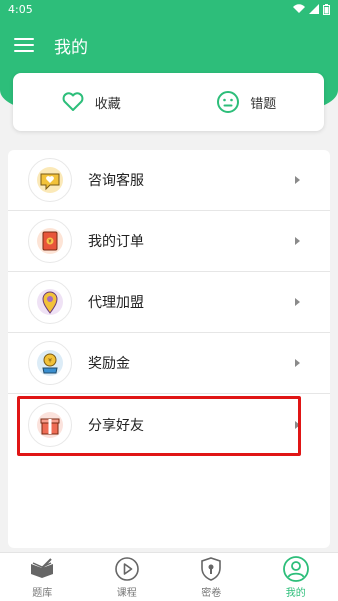  What do you see at coordinates (169, 180) in the screenshot?
I see `menu-item-customer-service: 咨询客服` at bounding box center [169, 180].